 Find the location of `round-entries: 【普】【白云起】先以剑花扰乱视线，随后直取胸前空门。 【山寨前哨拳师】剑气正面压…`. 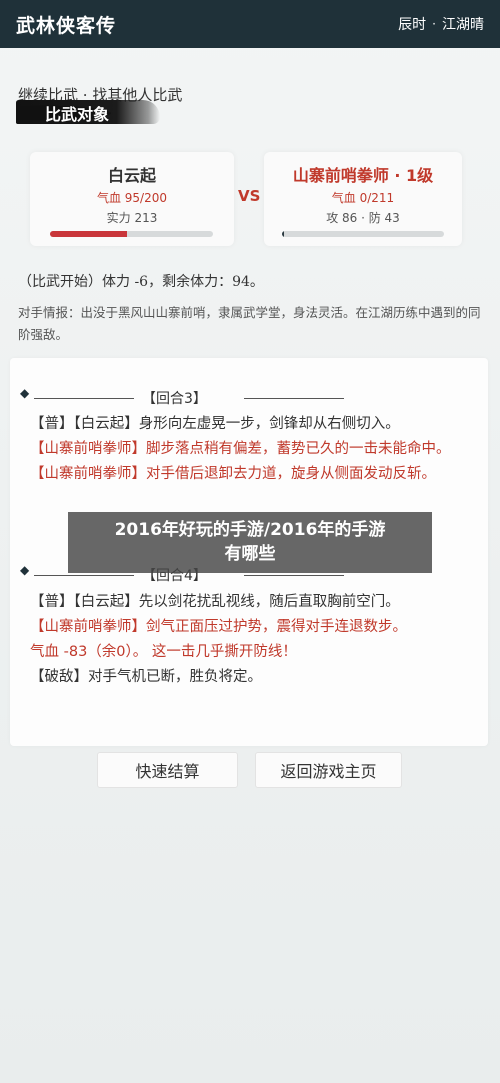

round-entries: 【普】【白云起】先以剑花扰乱视线，随后直取胸前空门。 【山寨前哨拳师】剑气正面压… is located at coordinates (256, 640).